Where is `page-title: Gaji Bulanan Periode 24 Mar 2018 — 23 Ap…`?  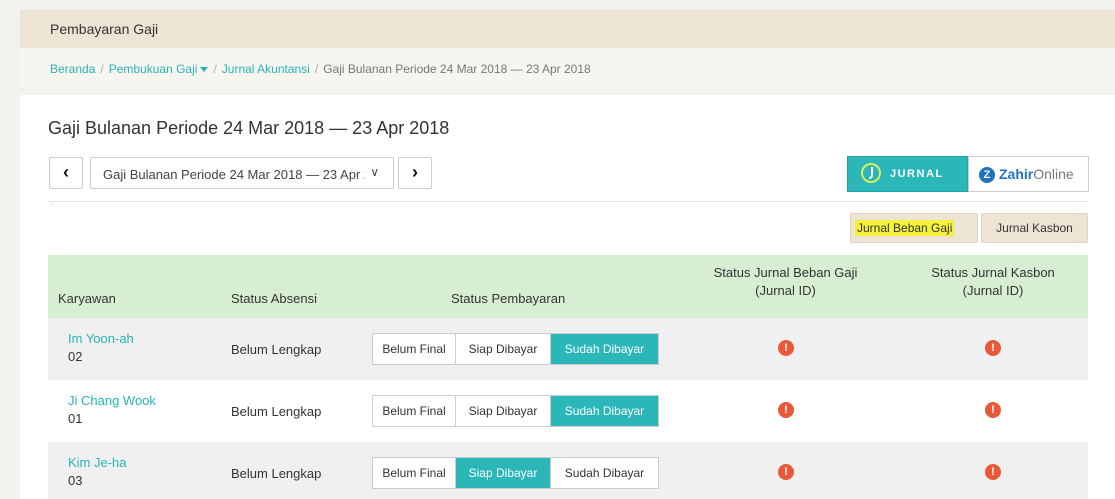 page-title: Gaji Bulanan Periode 24 Mar 2018 — 23 Ap… is located at coordinates (249, 128).